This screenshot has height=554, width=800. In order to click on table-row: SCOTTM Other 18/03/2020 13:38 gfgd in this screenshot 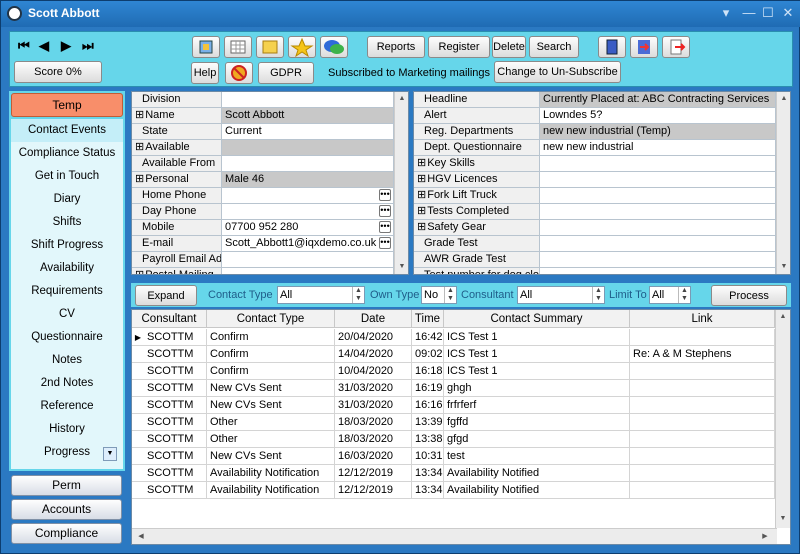, I will do `click(454, 439)`.